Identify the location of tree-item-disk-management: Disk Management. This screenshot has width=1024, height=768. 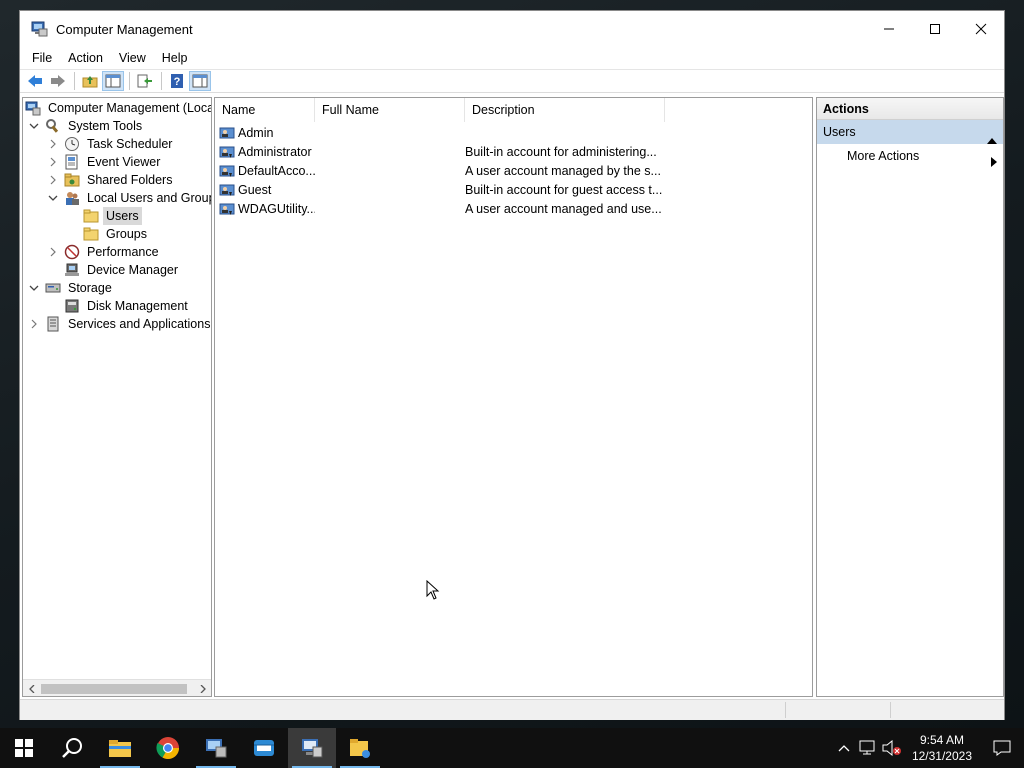
(127, 306).